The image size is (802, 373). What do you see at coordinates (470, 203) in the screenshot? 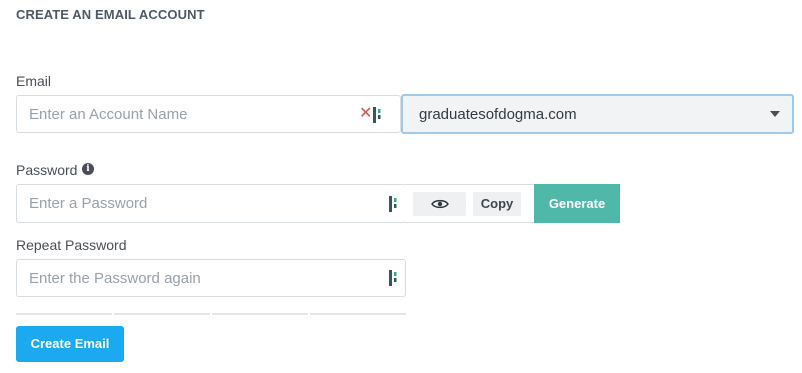
I see `password-actions-group: Copy` at bounding box center [470, 203].